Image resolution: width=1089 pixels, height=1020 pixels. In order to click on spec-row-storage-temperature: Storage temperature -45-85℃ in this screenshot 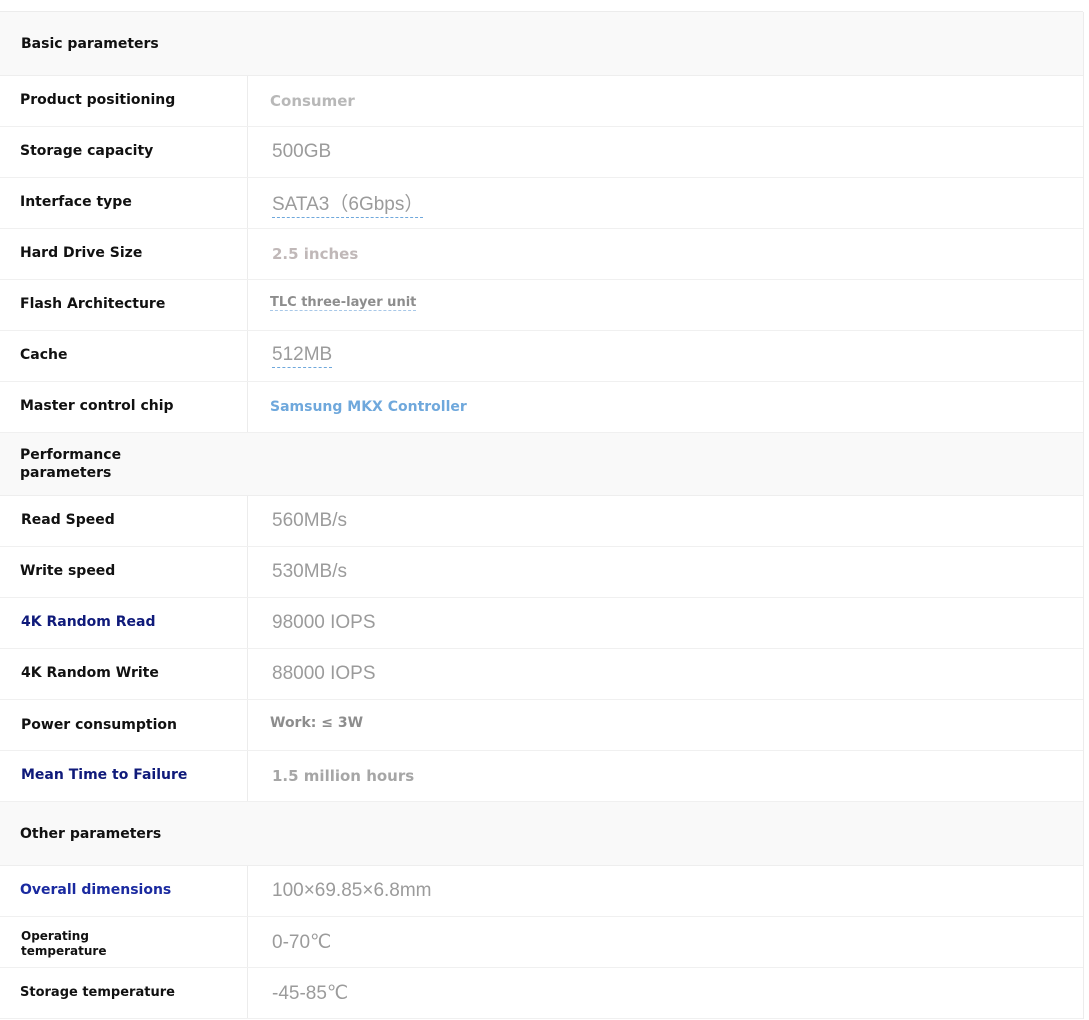, I will do `click(541, 993)`.